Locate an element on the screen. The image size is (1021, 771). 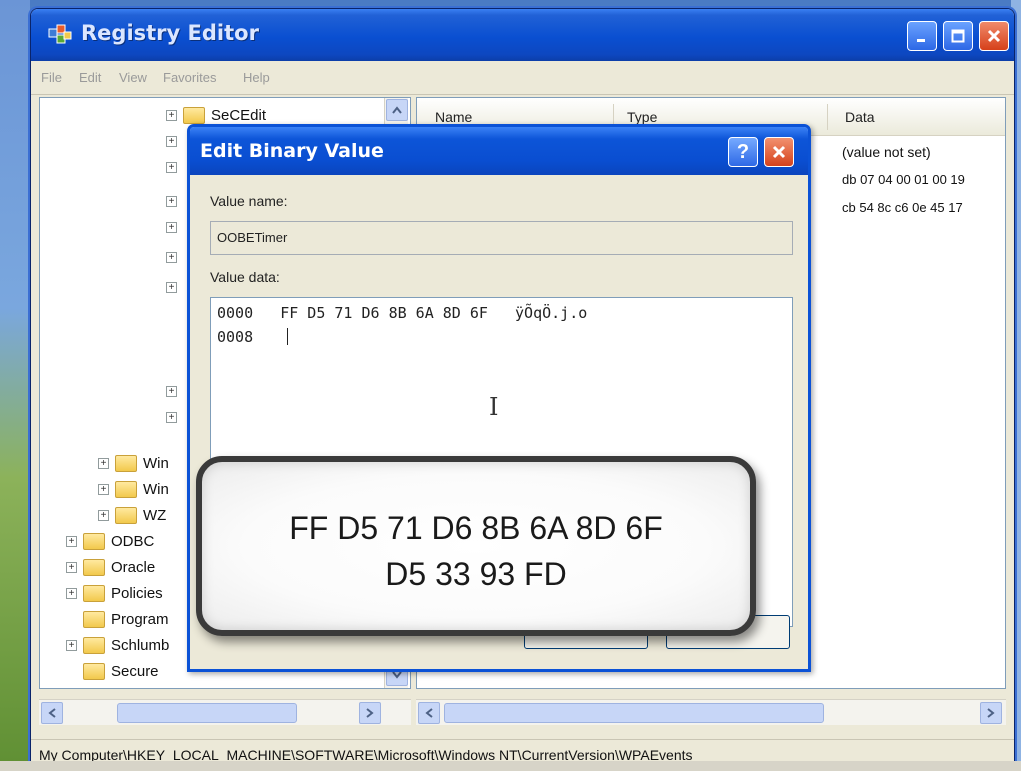
dialog-title-bar: Edit Binary Value ? is located at coordinates (499, 151).